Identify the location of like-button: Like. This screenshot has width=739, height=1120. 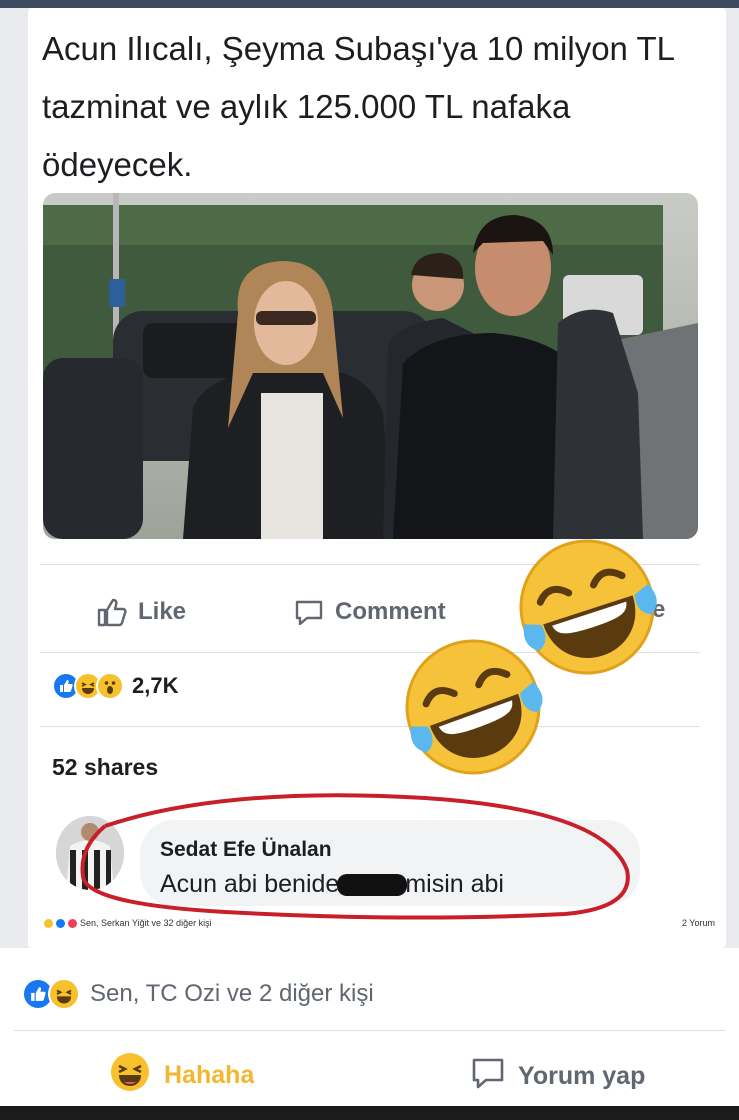
(141, 612).